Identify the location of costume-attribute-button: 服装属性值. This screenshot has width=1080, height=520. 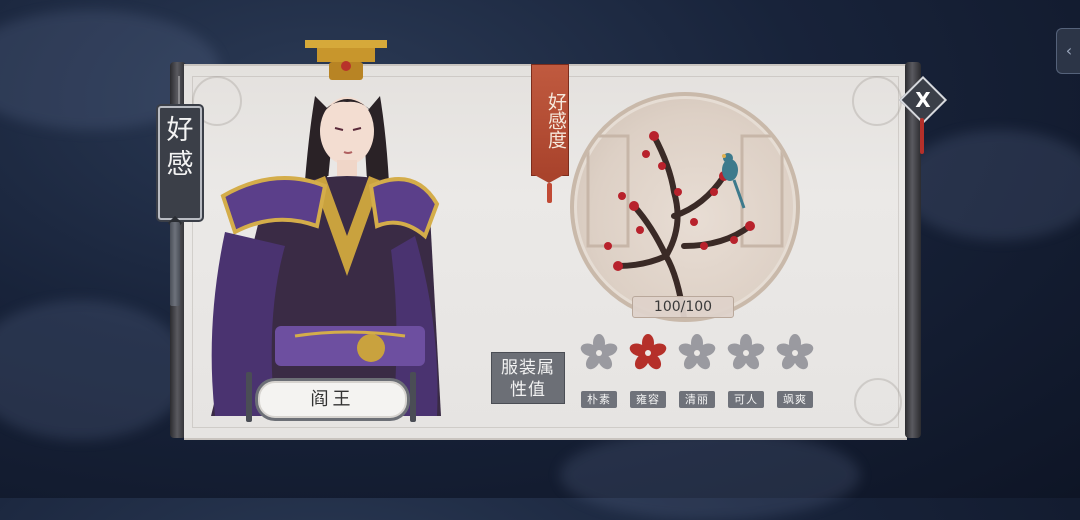
(528, 378).